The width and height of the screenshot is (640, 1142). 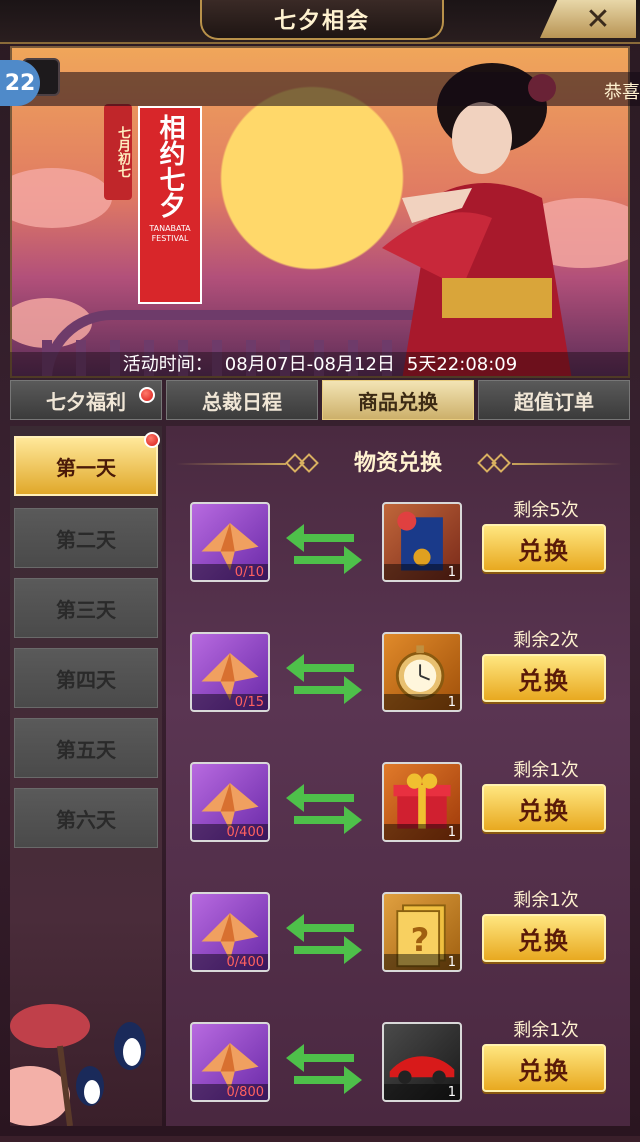 I want to click on day-label: 第五天, so click(x=86, y=749).